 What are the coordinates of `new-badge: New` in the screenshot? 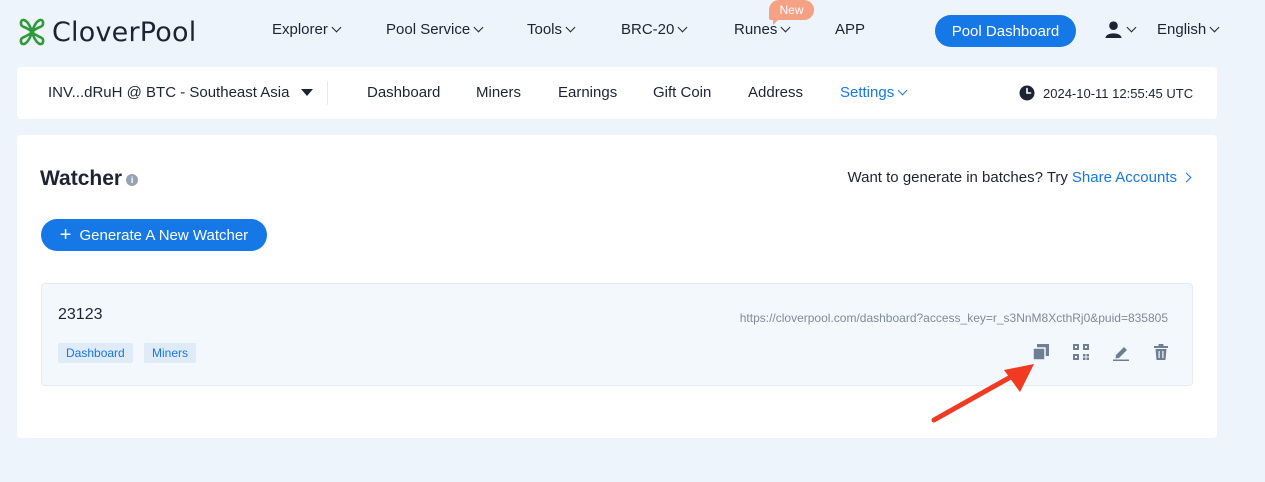 It's located at (791, 12).